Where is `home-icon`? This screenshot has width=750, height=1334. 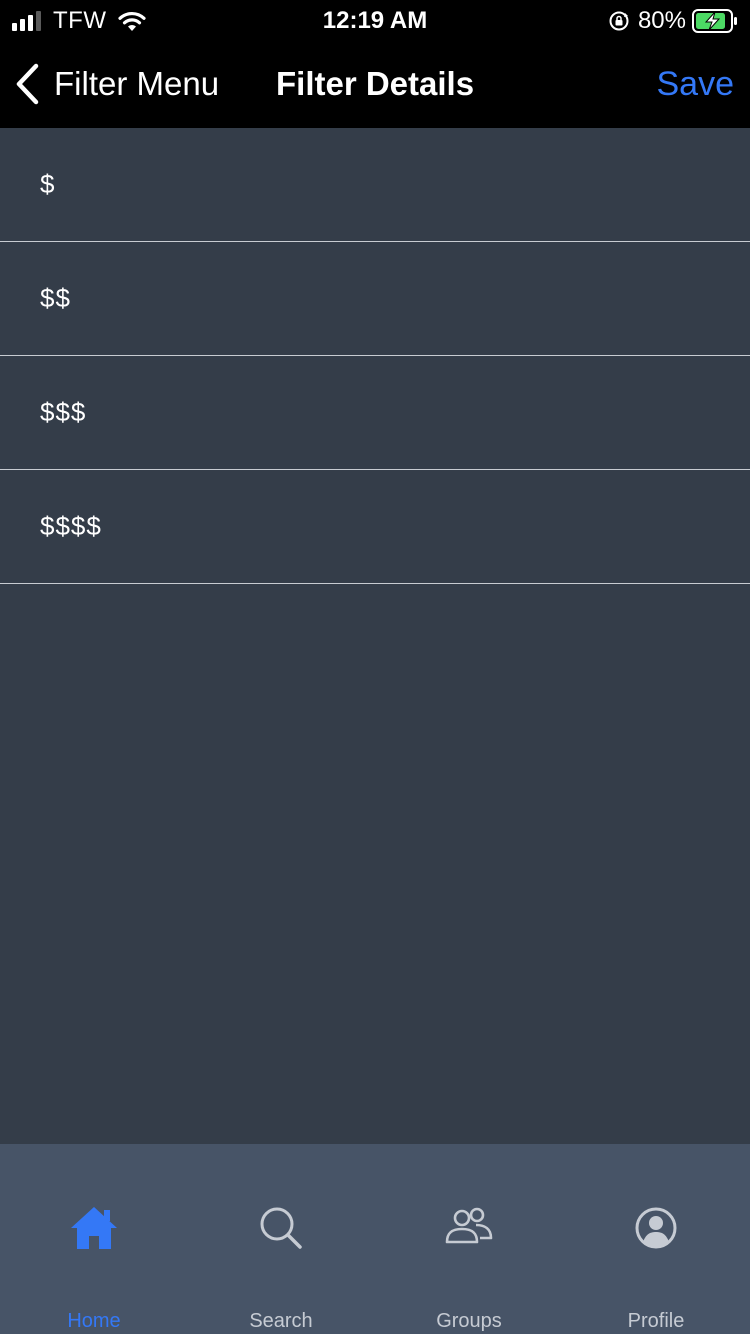 home-icon is located at coordinates (94, 1228).